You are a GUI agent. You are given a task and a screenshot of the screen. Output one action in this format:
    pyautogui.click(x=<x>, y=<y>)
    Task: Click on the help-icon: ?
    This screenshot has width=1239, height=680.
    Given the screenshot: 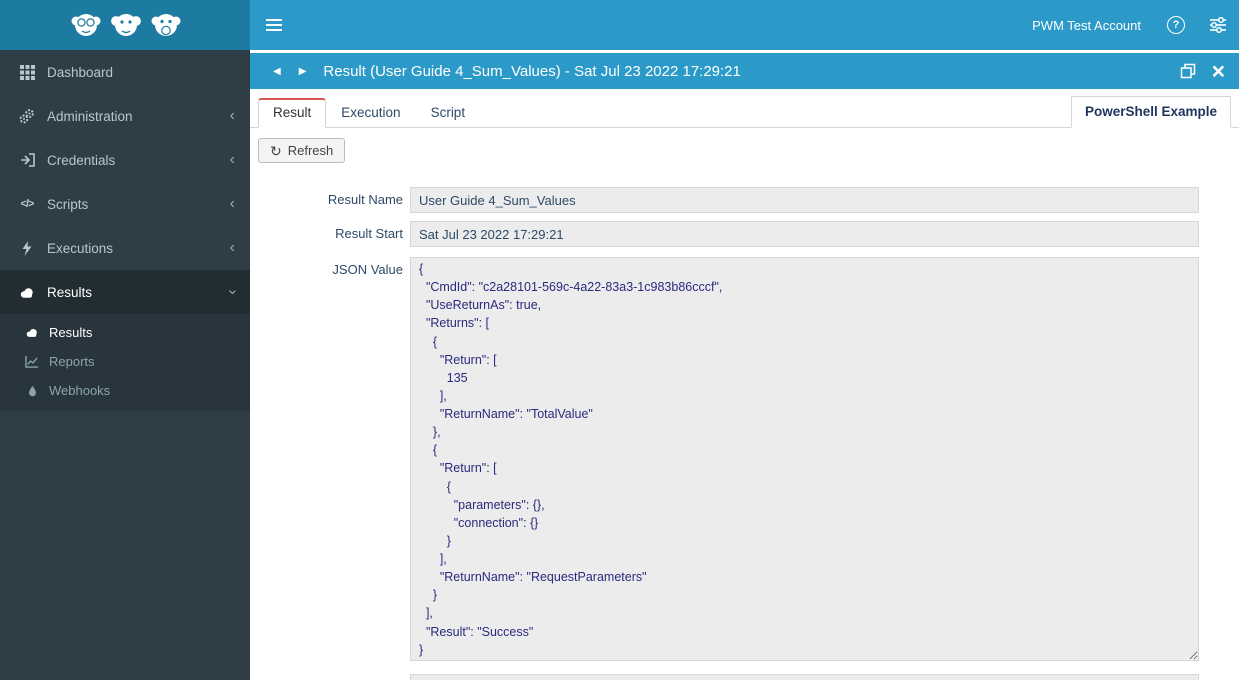 What is the action you would take?
    pyautogui.click(x=1176, y=25)
    